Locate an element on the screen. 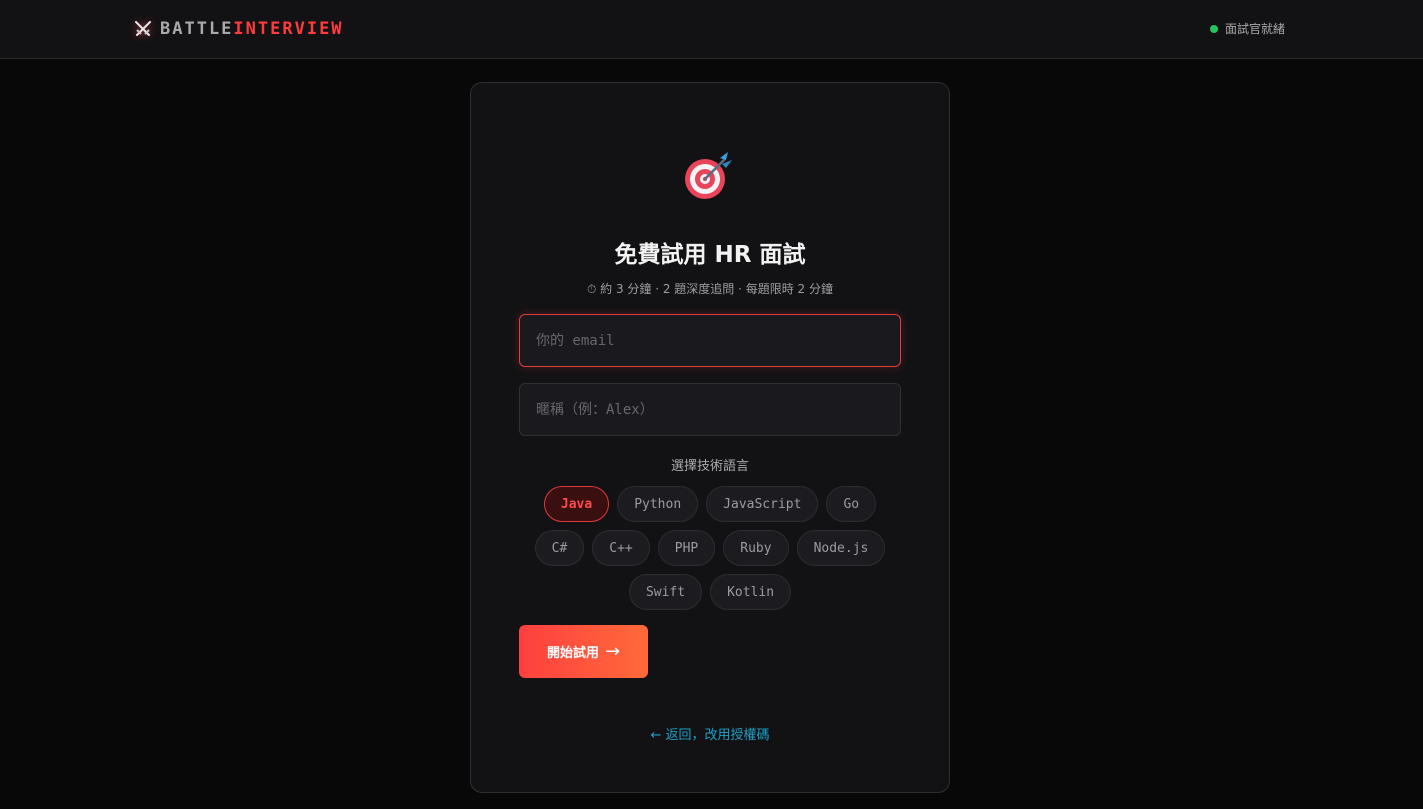 This screenshot has height=809, width=1423. language-row-2: C# C++ PHP Ruby Node.js is located at coordinates (710, 548).